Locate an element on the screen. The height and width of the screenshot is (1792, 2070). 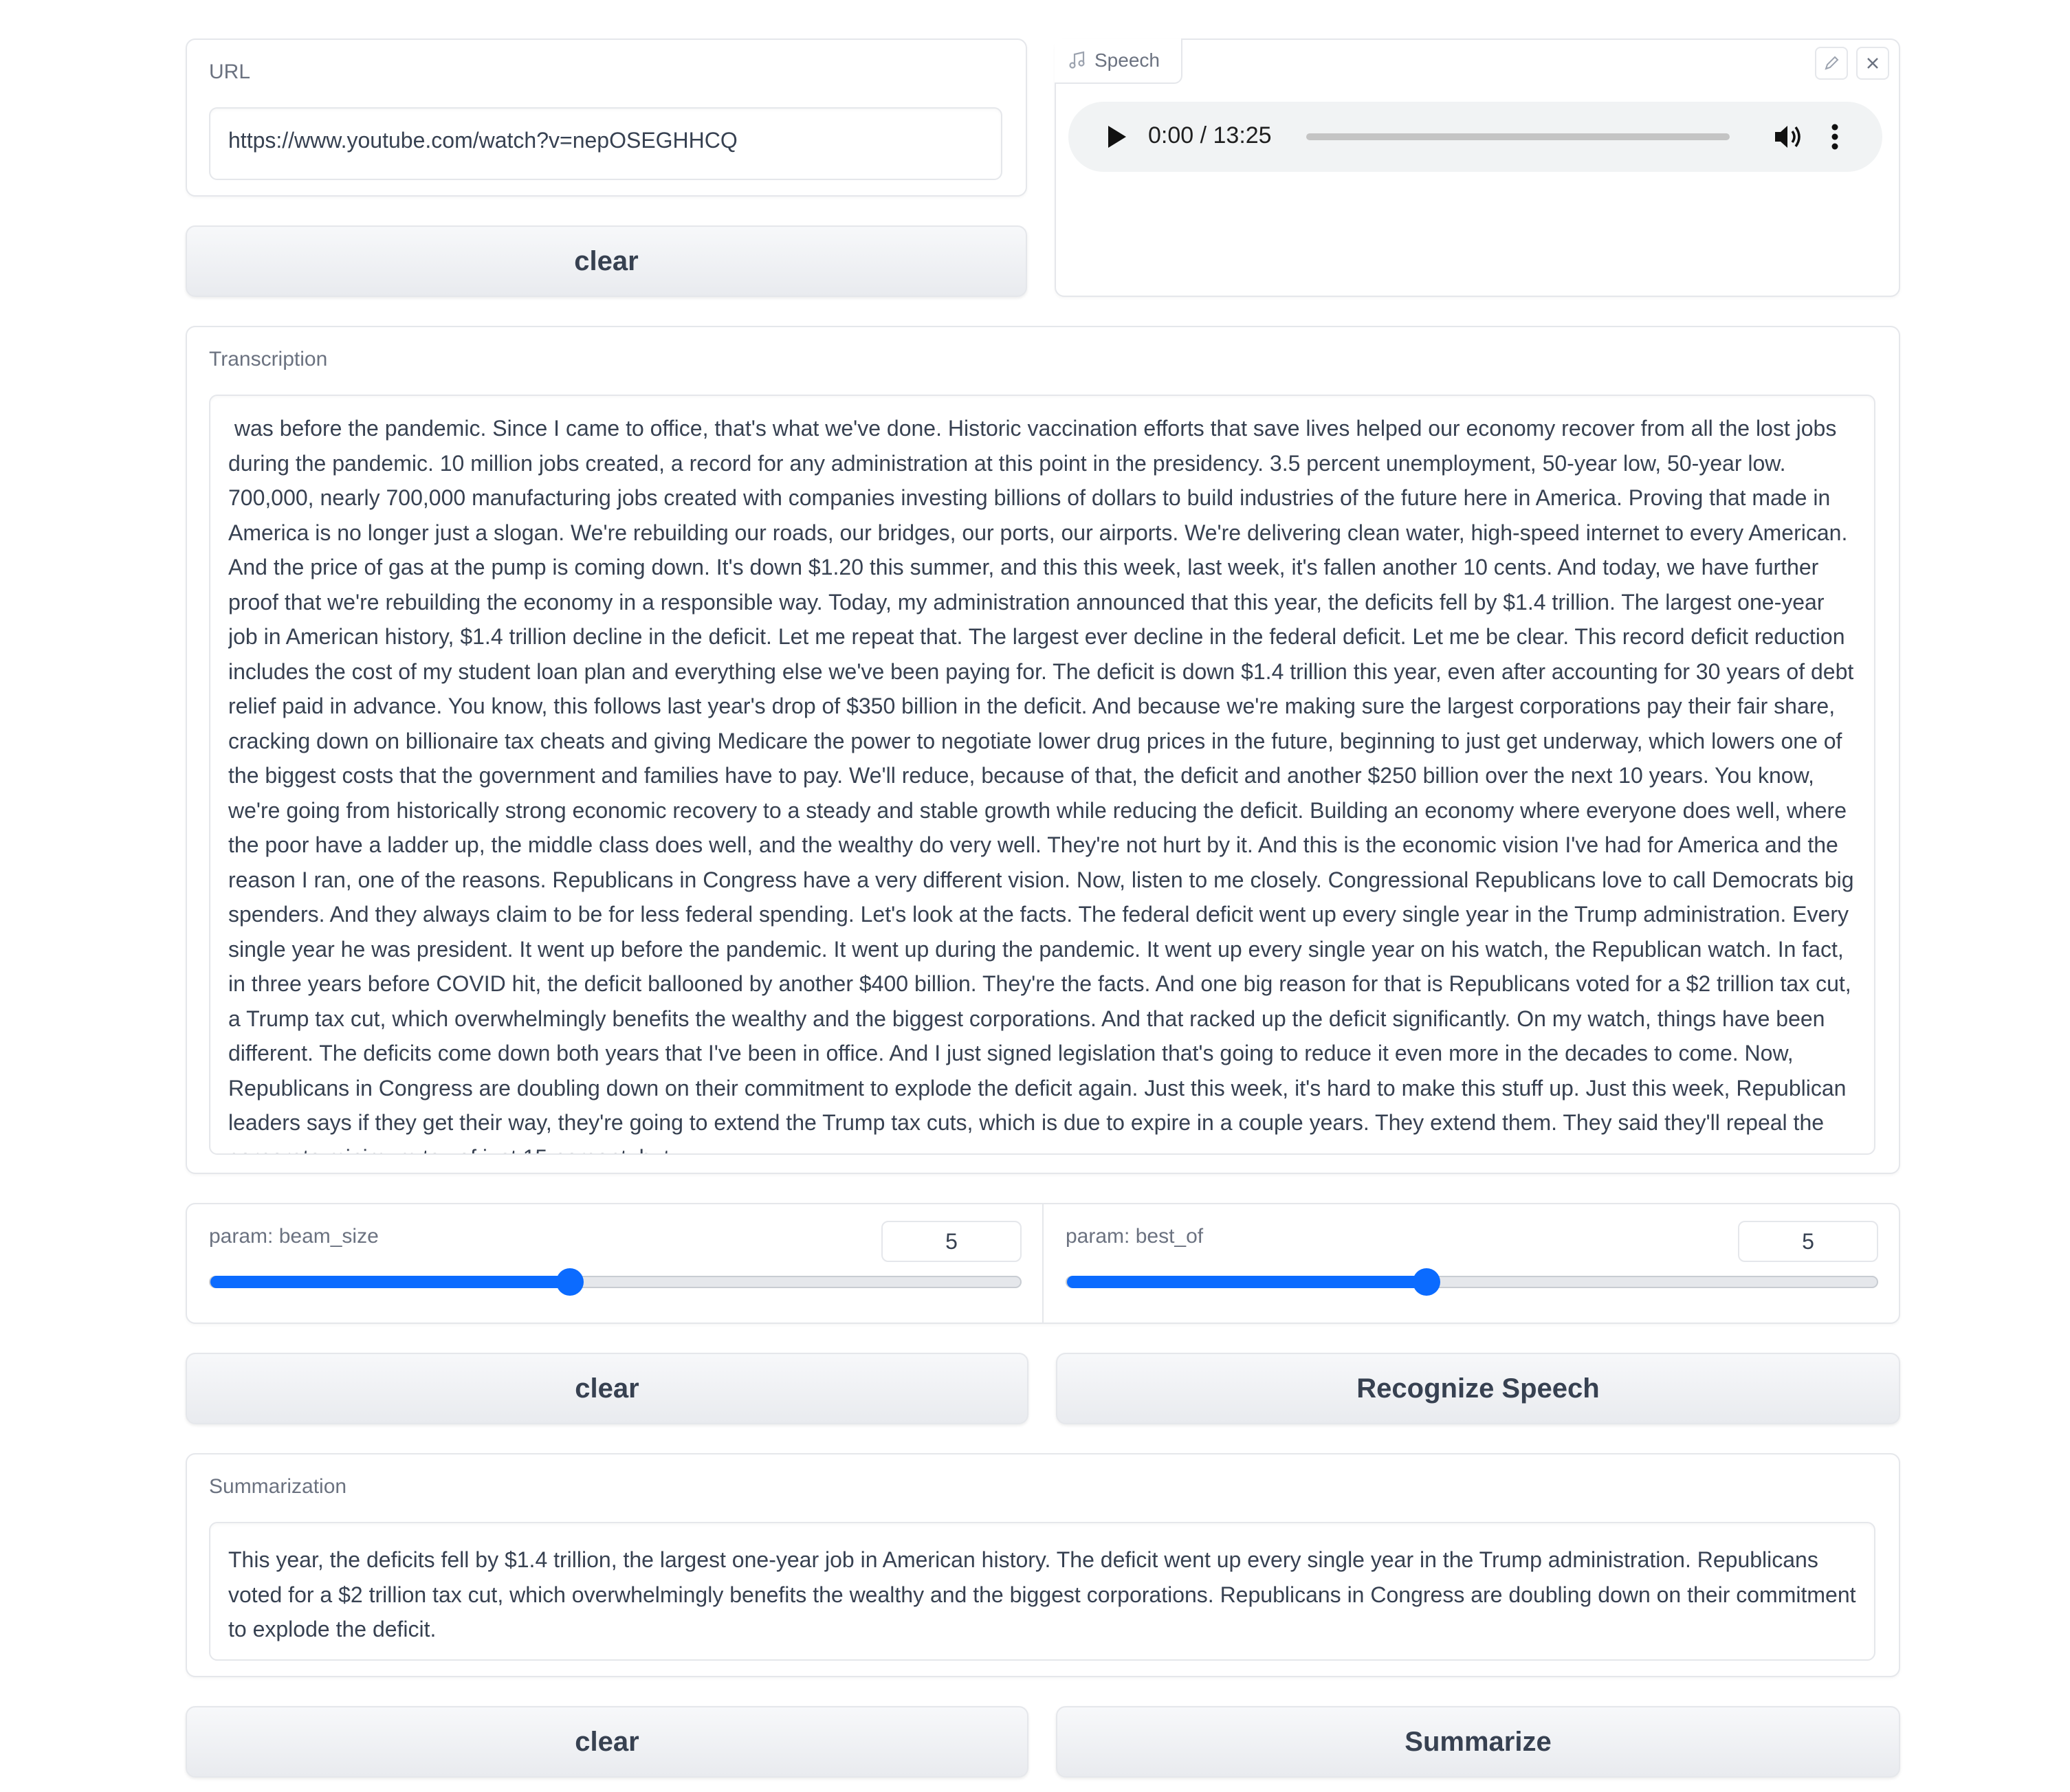
pencil-icon is located at coordinates (1832, 63).